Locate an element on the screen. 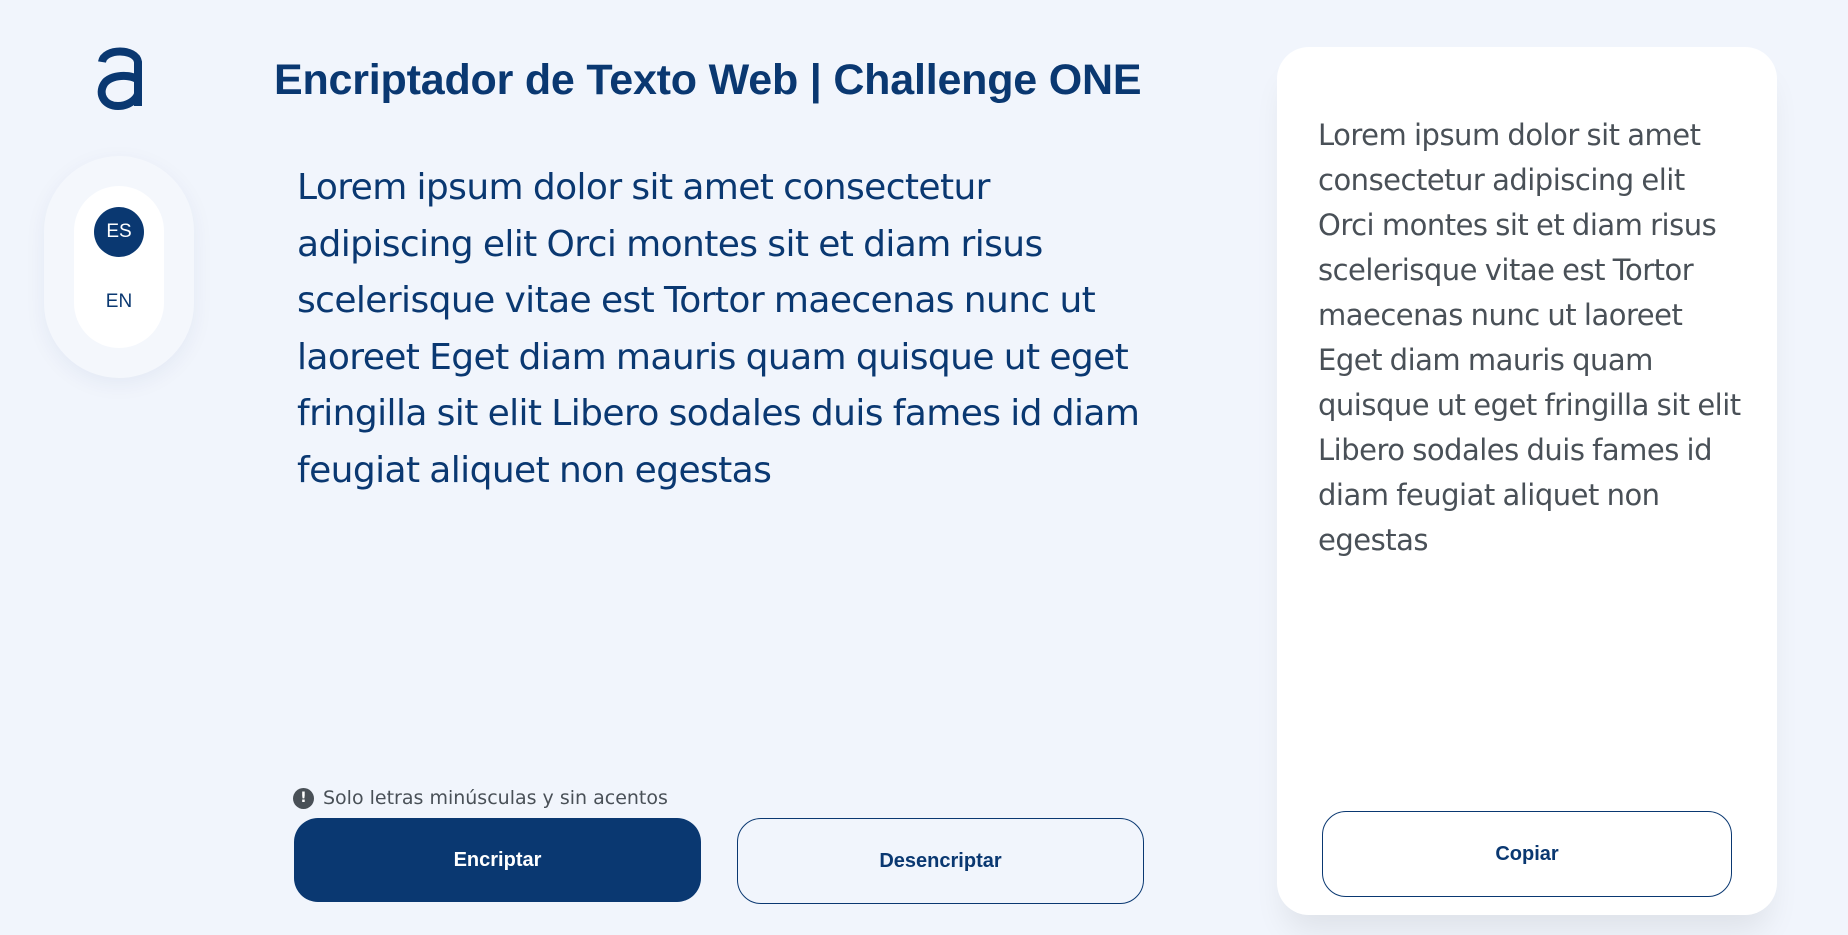 The height and width of the screenshot is (935, 1848). exclamation-circle-icon: ! is located at coordinates (303, 798).